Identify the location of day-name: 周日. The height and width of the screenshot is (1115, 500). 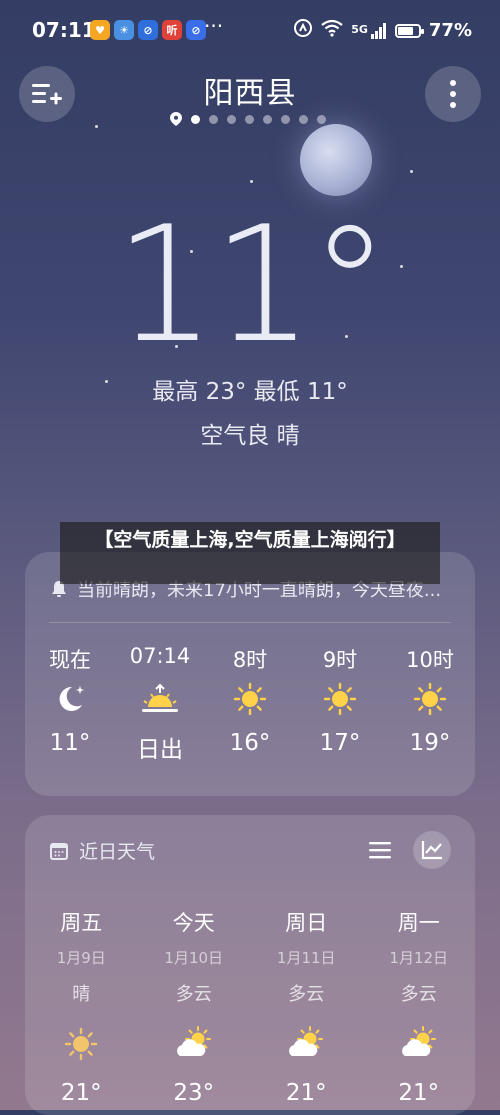
(306, 923).